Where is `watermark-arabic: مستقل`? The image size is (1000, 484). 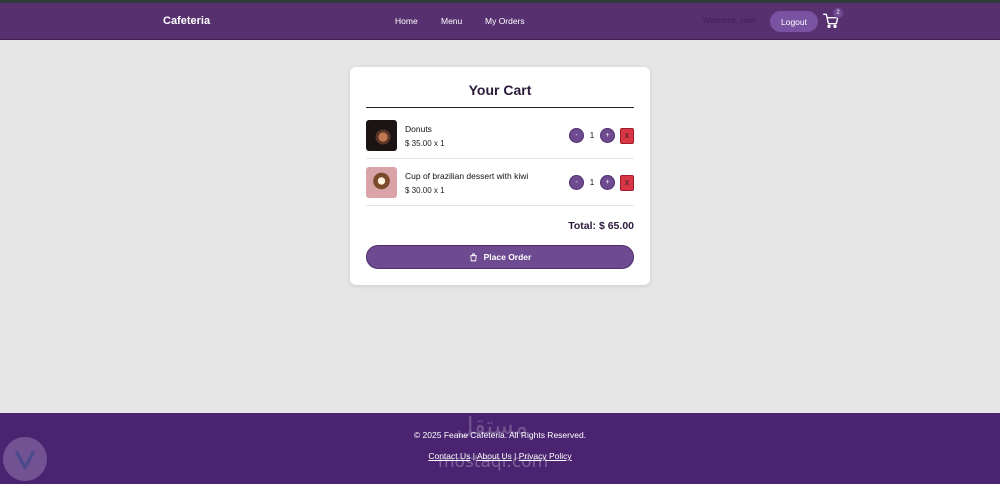 watermark-arabic: مستقل is located at coordinates (492, 426).